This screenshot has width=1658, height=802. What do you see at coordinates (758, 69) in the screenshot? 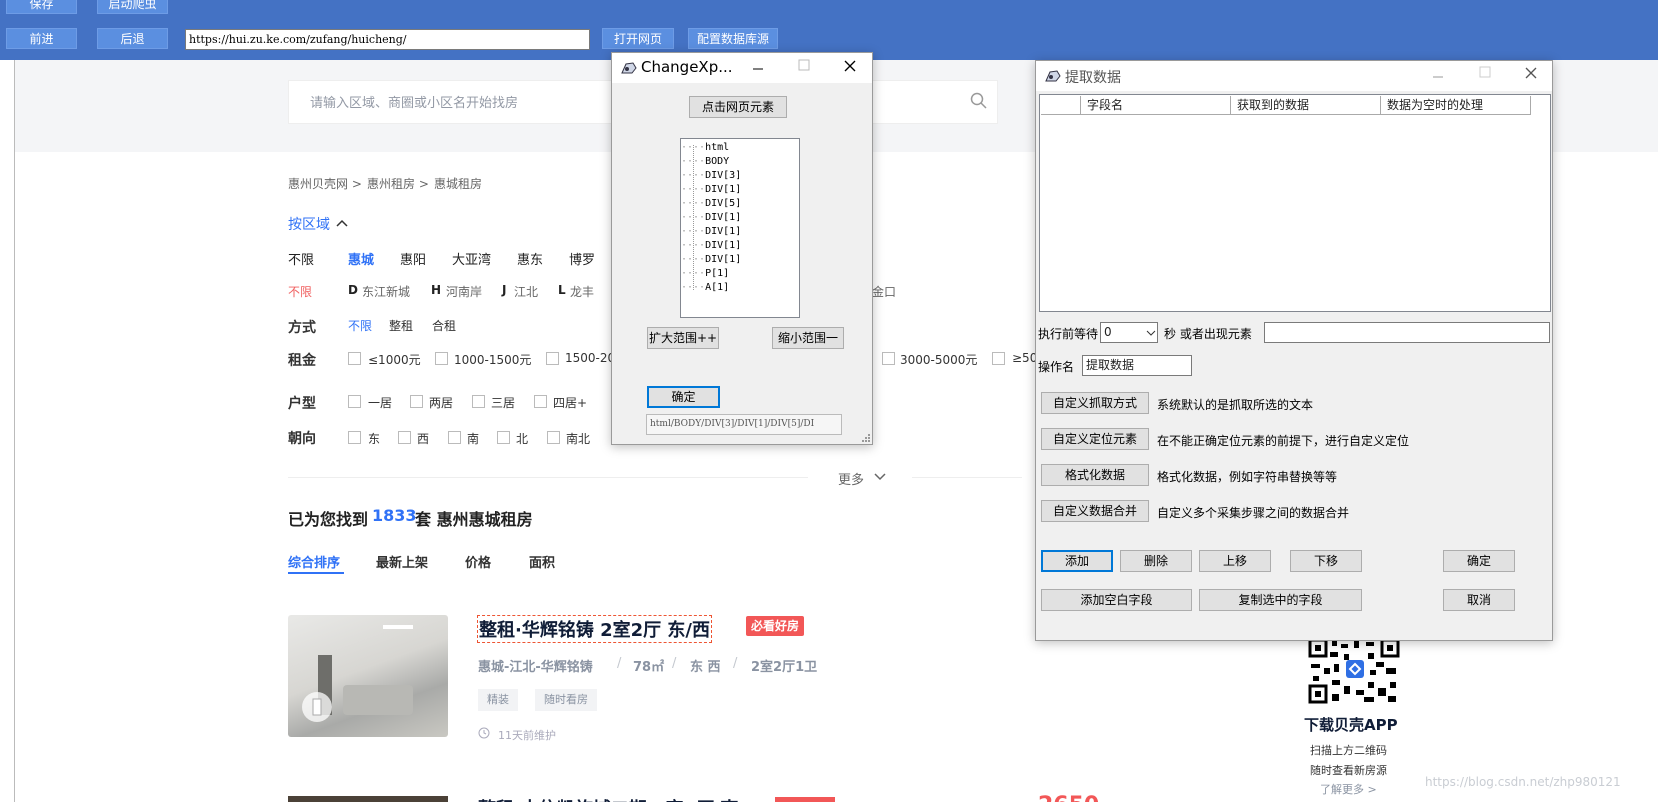
I see `minimize-icon` at bounding box center [758, 69].